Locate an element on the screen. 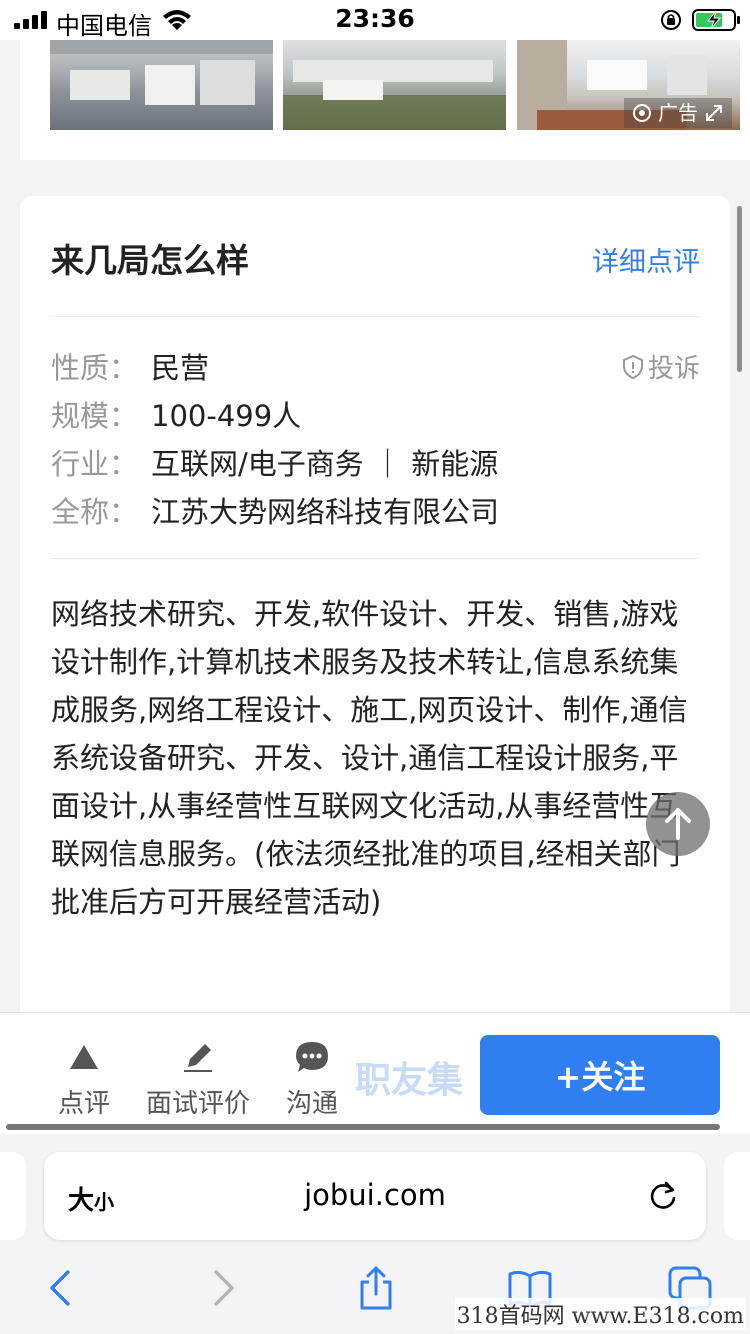 Image resolution: width=750 pixels, height=1334 pixels. ad-banner: 广告 is located at coordinates (385, 100).